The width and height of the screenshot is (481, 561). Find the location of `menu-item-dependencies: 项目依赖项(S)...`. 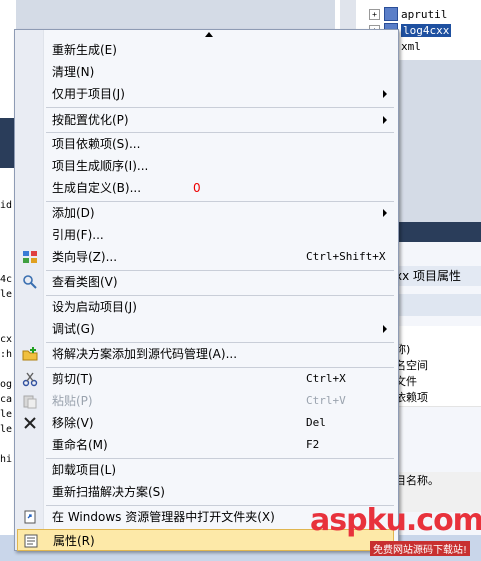

menu-item-dependencies: 项目依赖项(S)... is located at coordinates (205, 144).